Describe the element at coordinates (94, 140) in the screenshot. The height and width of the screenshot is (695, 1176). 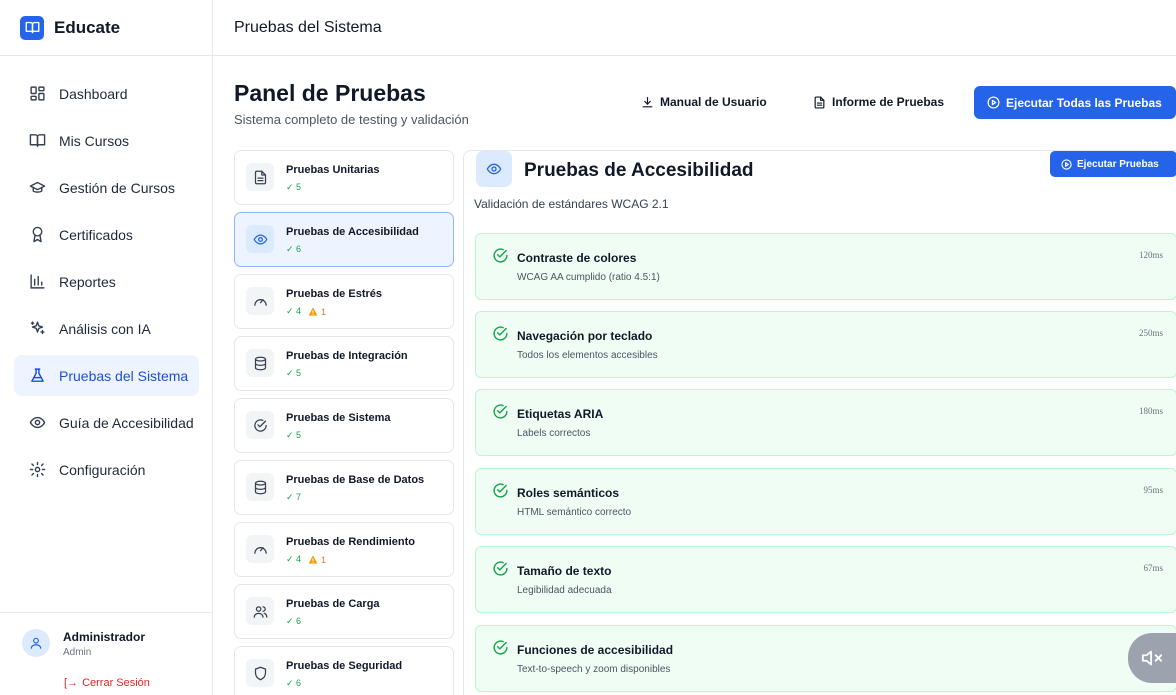
I see `sidebar-item-label: Mis Cursos` at that location.